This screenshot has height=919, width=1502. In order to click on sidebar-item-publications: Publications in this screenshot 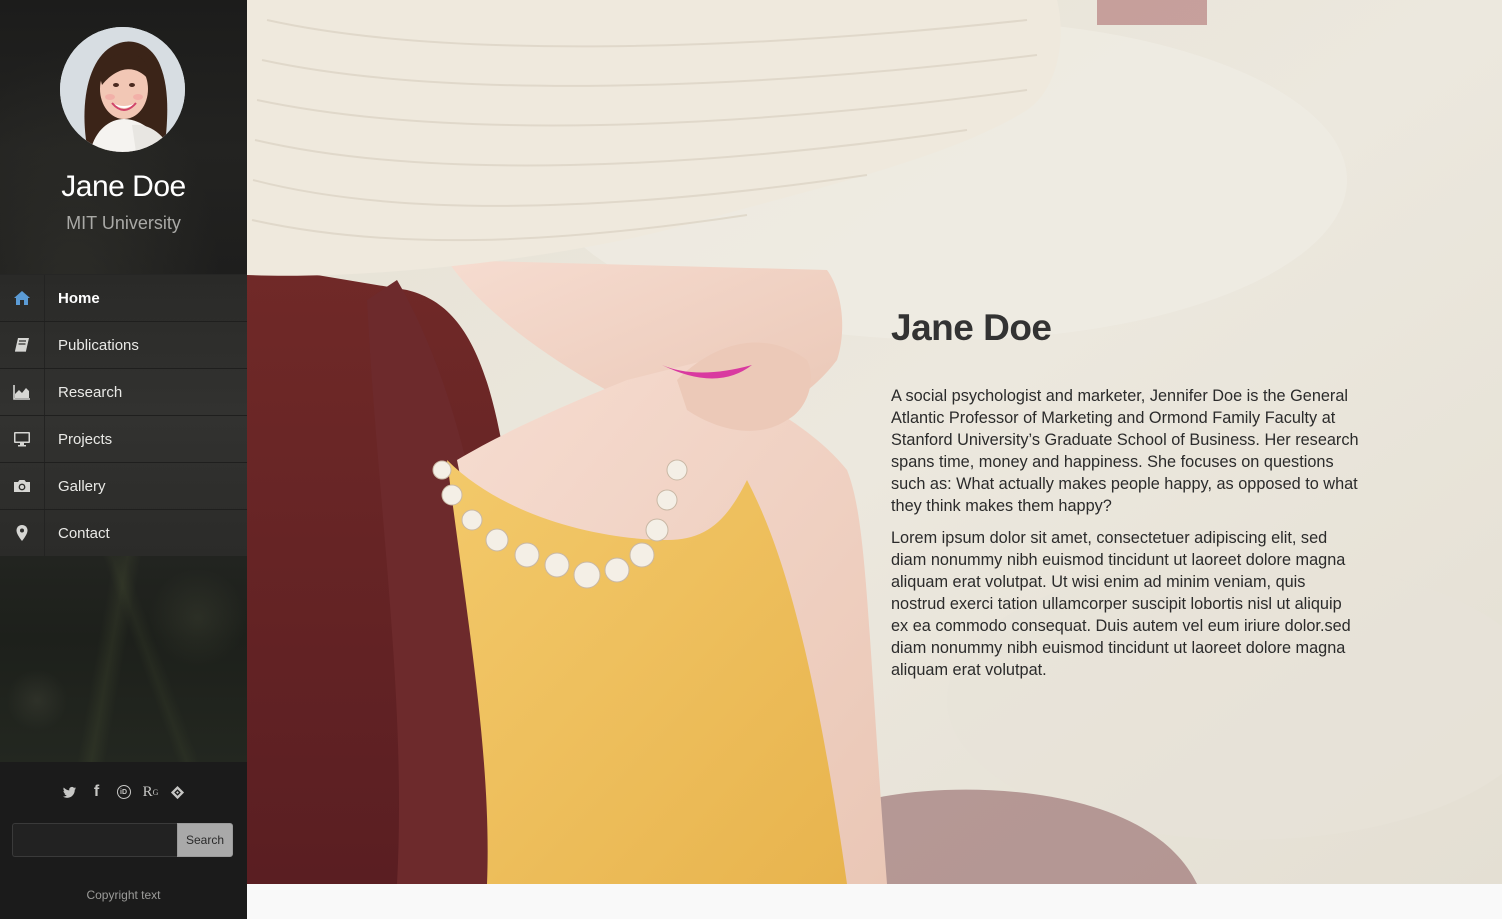, I will do `click(123, 344)`.